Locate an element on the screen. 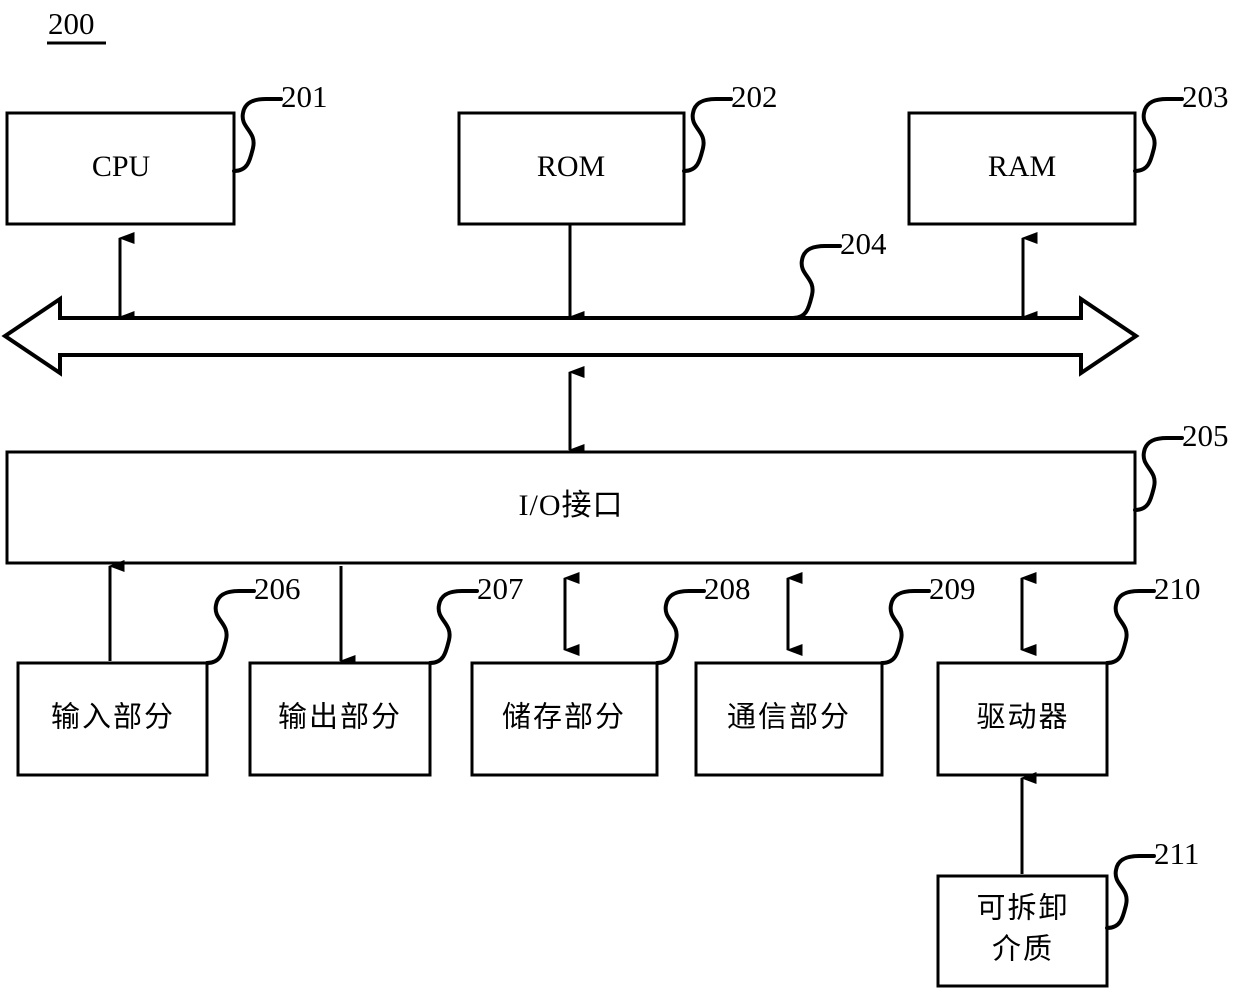  block-comm: 通信部分 is located at coordinates (789, 719).